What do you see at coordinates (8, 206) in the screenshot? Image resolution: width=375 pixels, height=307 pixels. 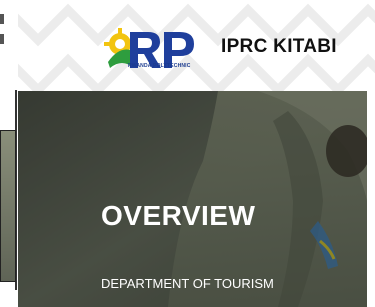 I see `edge-image-fragment` at bounding box center [8, 206].